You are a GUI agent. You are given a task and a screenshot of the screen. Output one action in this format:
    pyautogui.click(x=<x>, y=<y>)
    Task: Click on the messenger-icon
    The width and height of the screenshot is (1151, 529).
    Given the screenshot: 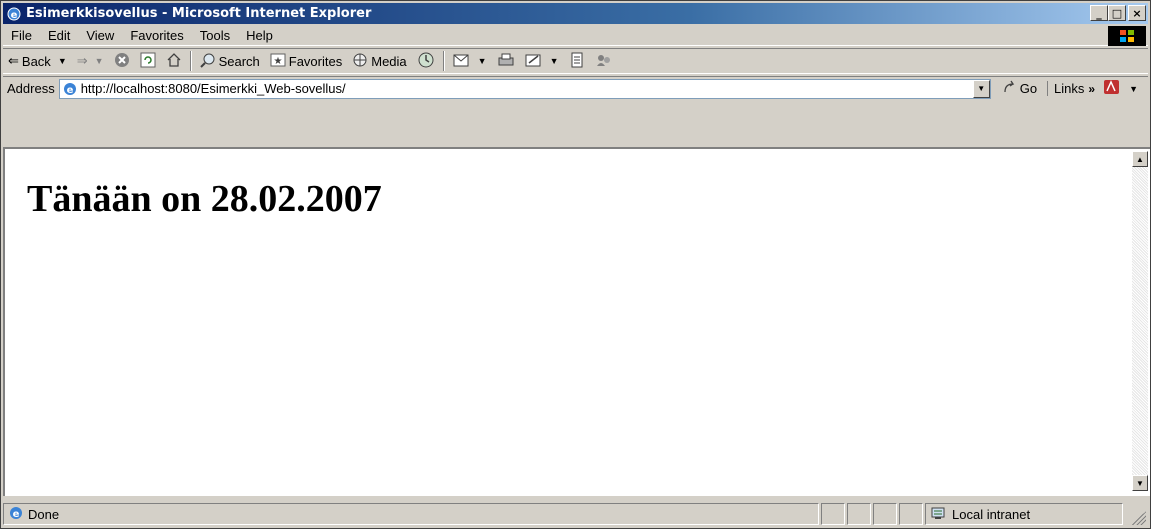 What is the action you would take?
    pyautogui.click(x=604, y=61)
    